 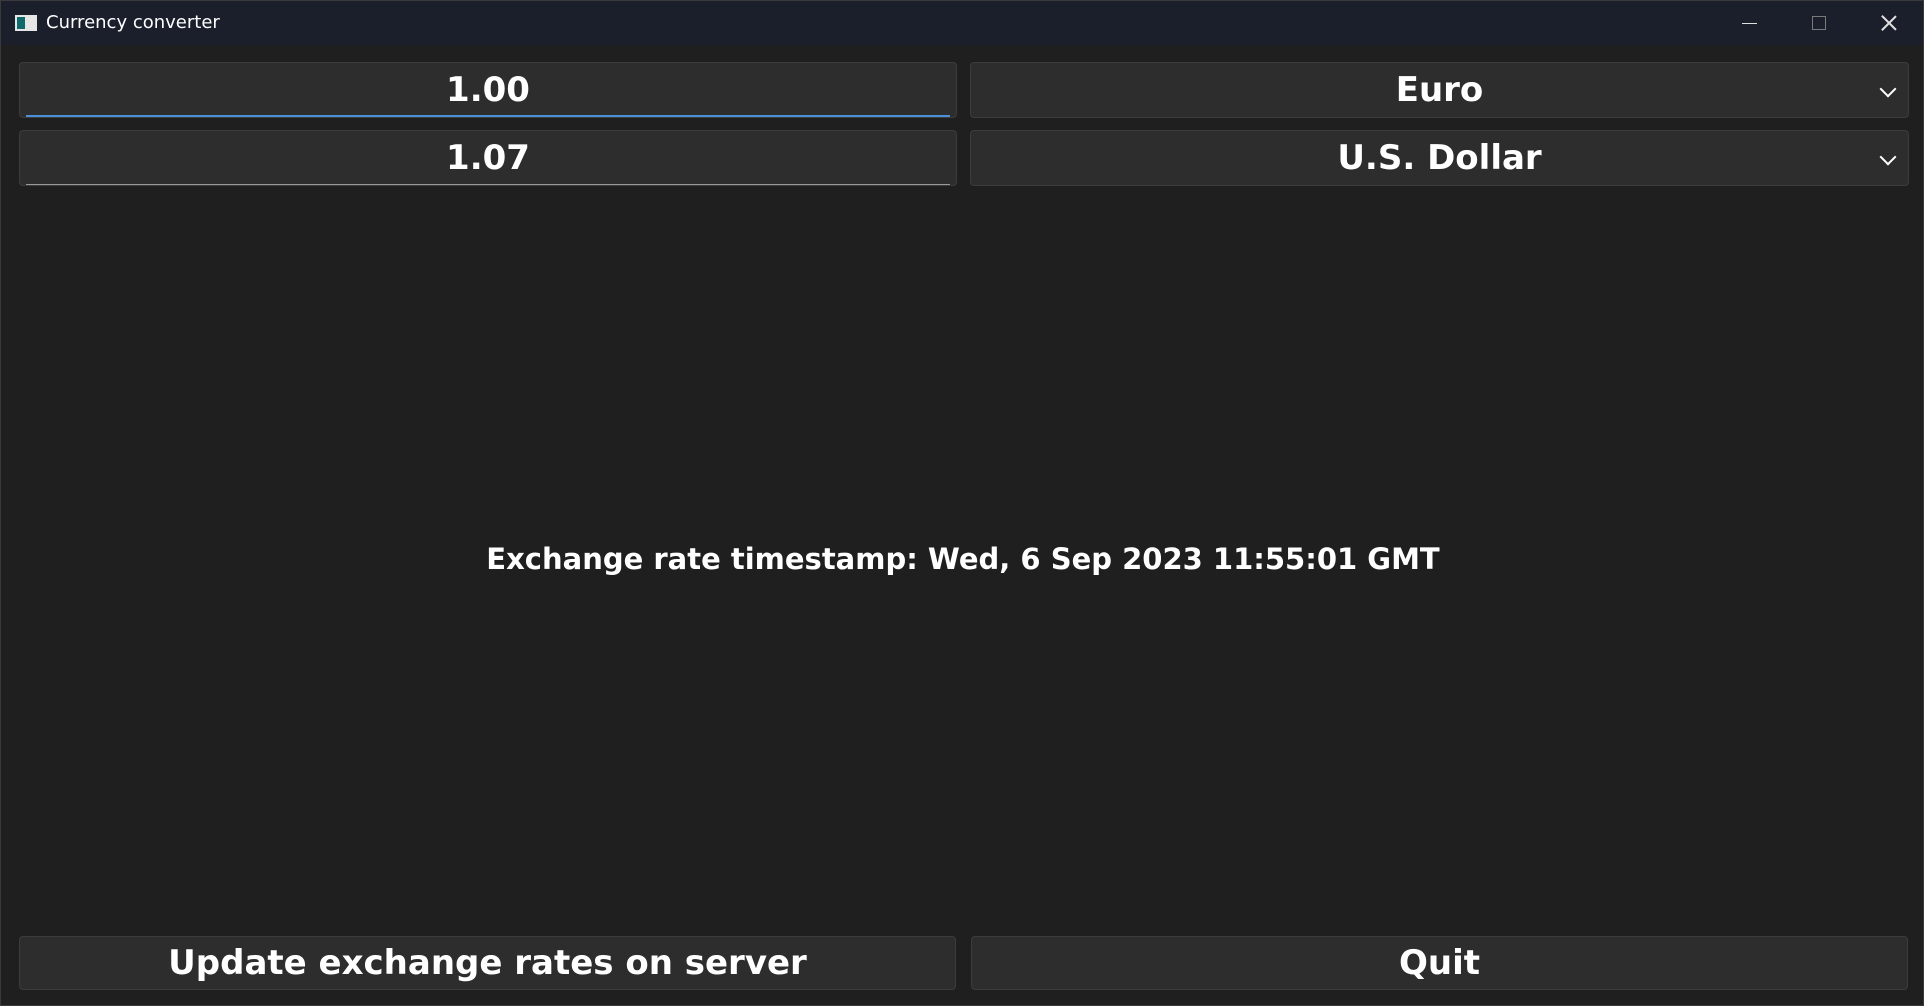 I want to click on maximize-button, so click(x=1819, y=23).